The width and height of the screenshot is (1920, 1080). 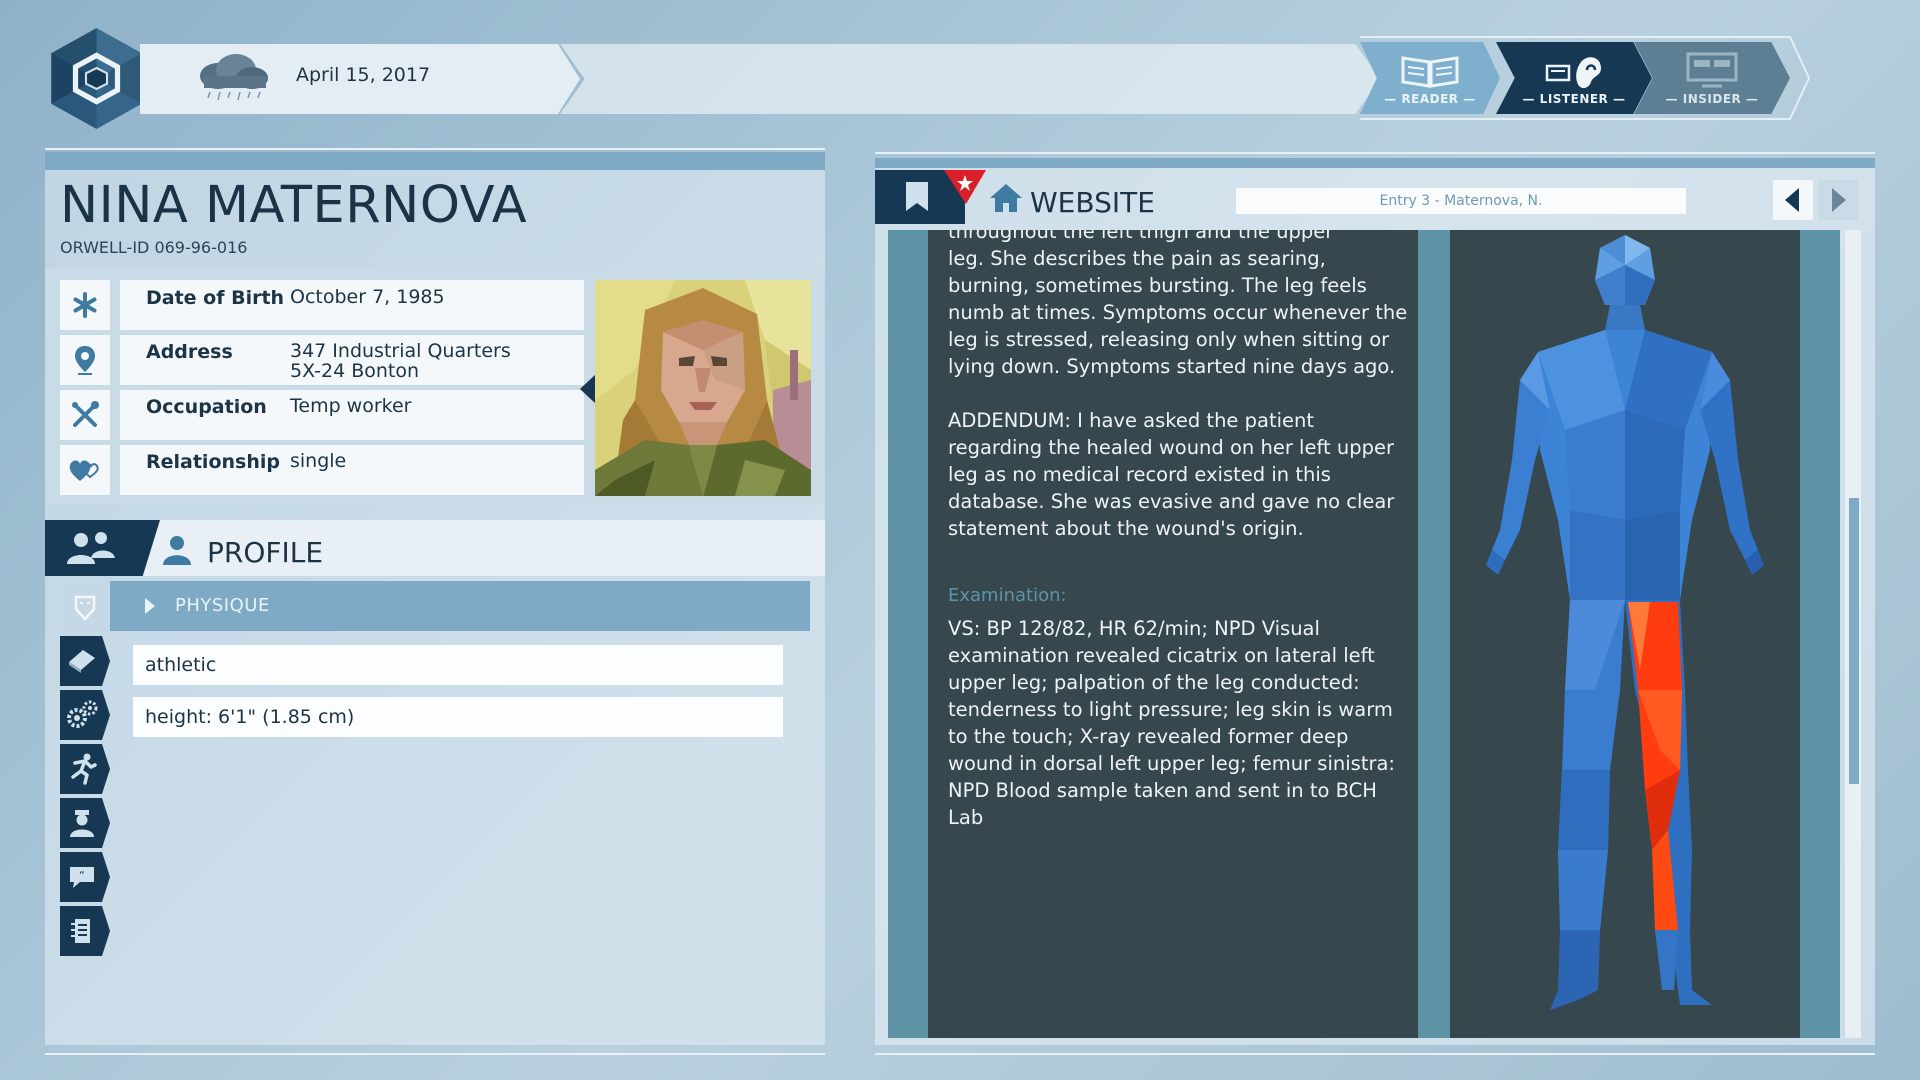 I want to click on dob-value: October 7, 1985, so click(x=367, y=297).